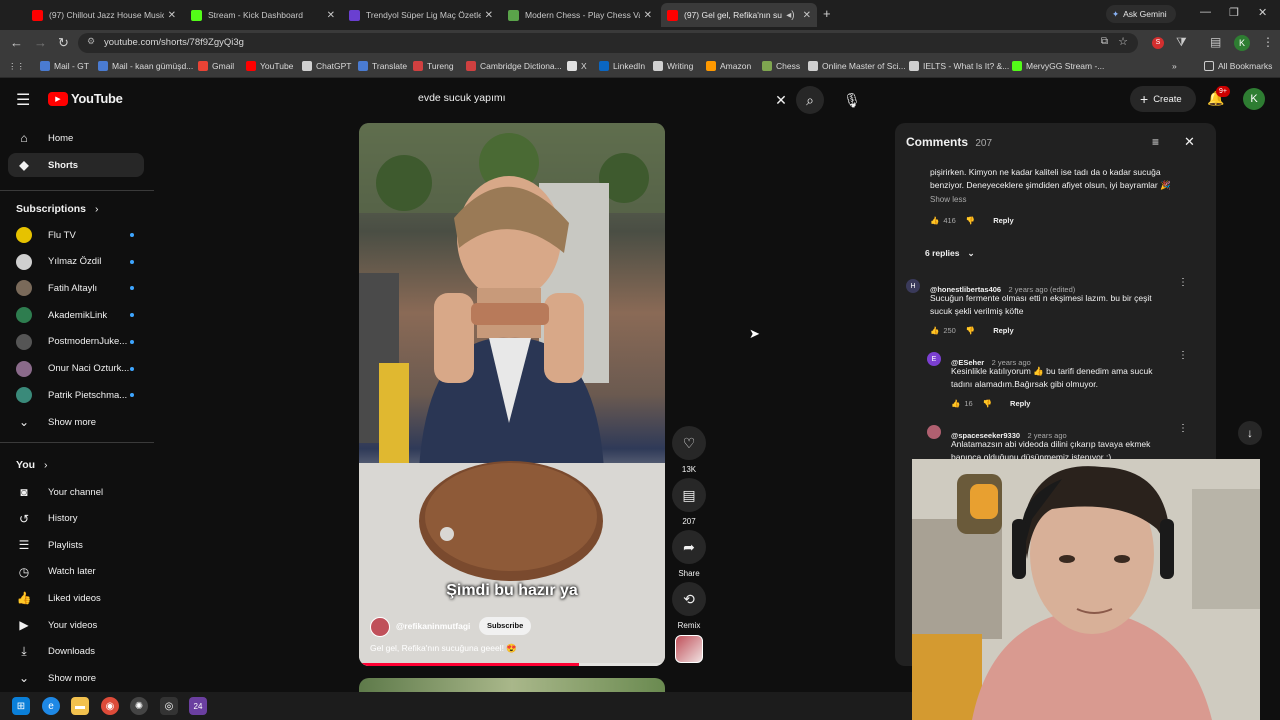  Describe the element at coordinates (1250, 433) in the screenshot. I see `scroll-down-button-icon: ↓` at that location.